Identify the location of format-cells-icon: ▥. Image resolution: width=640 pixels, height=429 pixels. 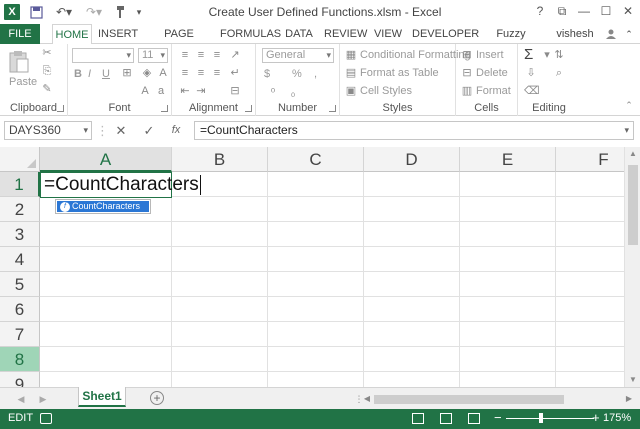
(467, 91).